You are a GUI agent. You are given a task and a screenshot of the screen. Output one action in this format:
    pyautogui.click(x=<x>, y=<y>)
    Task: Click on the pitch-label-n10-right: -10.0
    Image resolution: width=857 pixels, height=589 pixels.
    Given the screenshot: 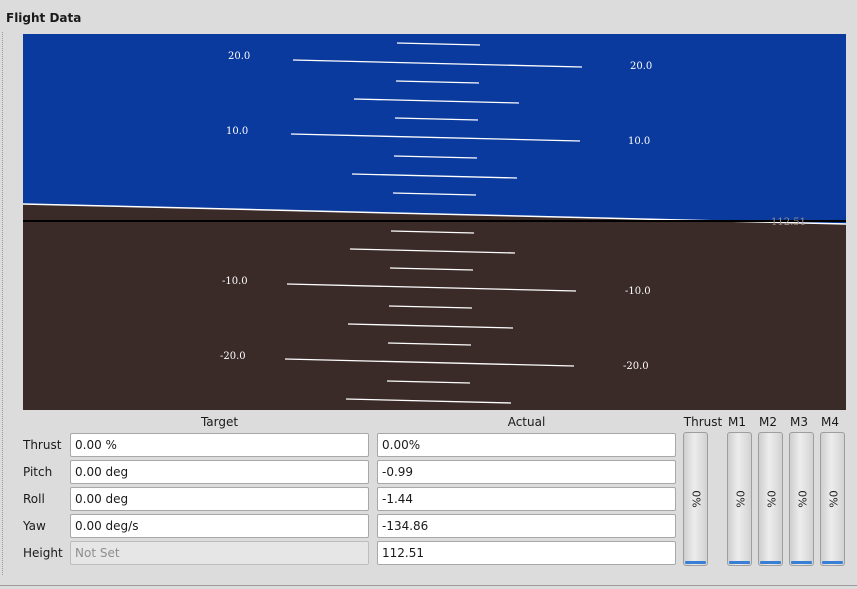 What is the action you would take?
    pyautogui.click(x=638, y=291)
    